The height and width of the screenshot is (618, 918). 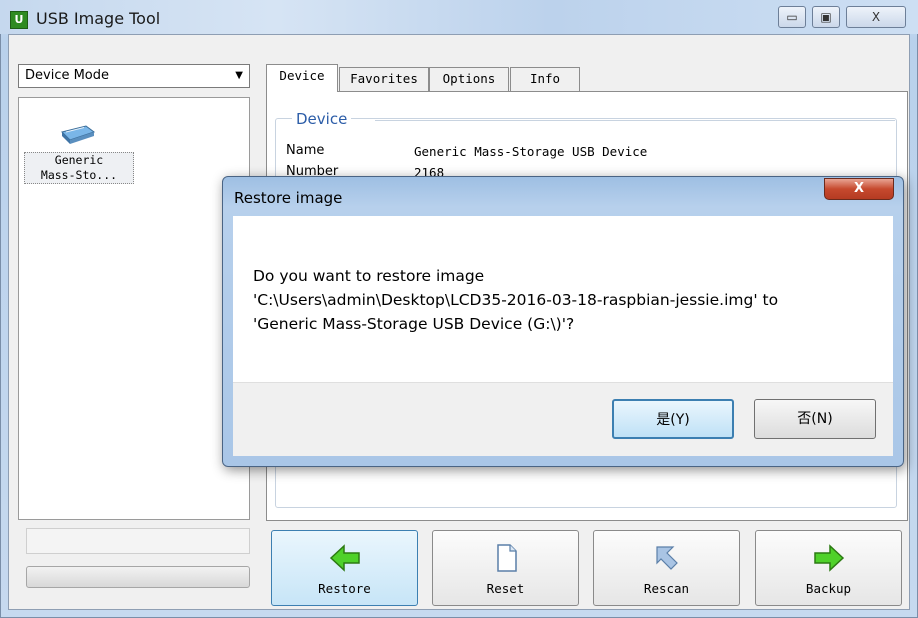 I want to click on tab-info: Info, so click(x=545, y=79).